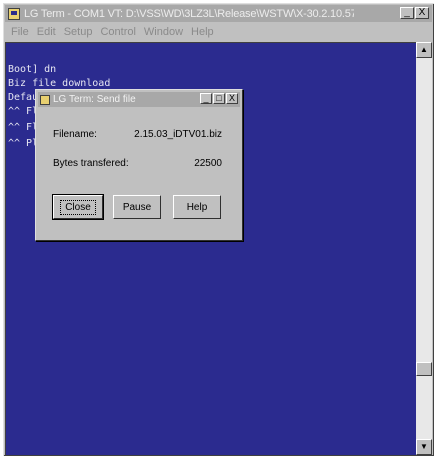  I want to click on pause-button: Pause, so click(137, 207).